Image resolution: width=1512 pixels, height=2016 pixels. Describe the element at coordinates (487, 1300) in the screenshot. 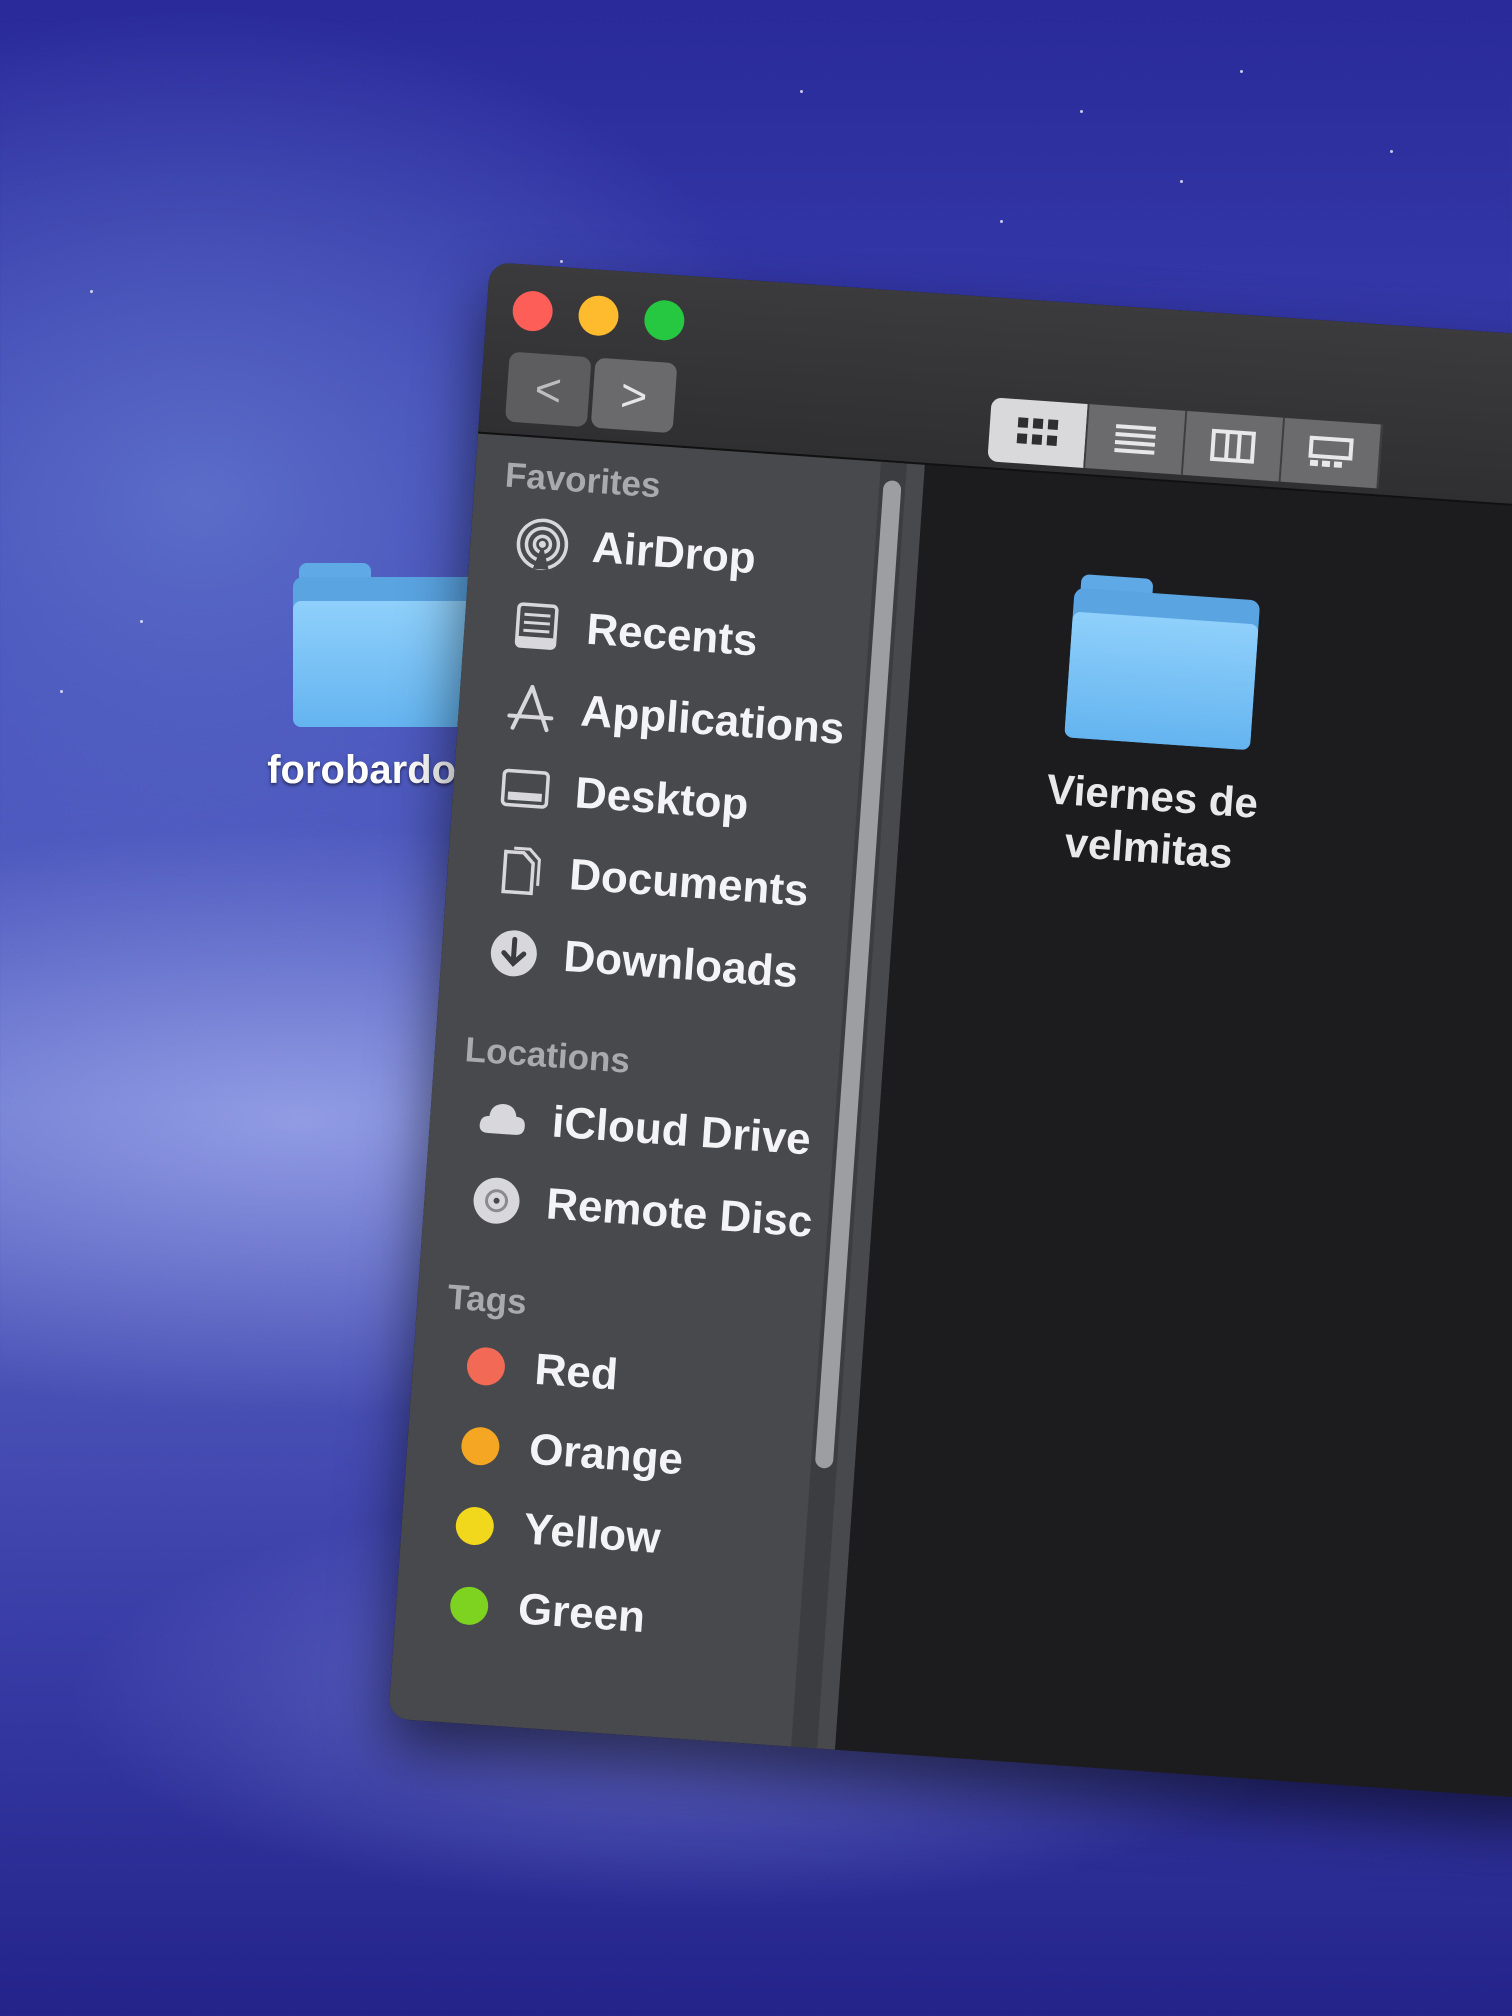

I see `tags-header: Tags` at that location.